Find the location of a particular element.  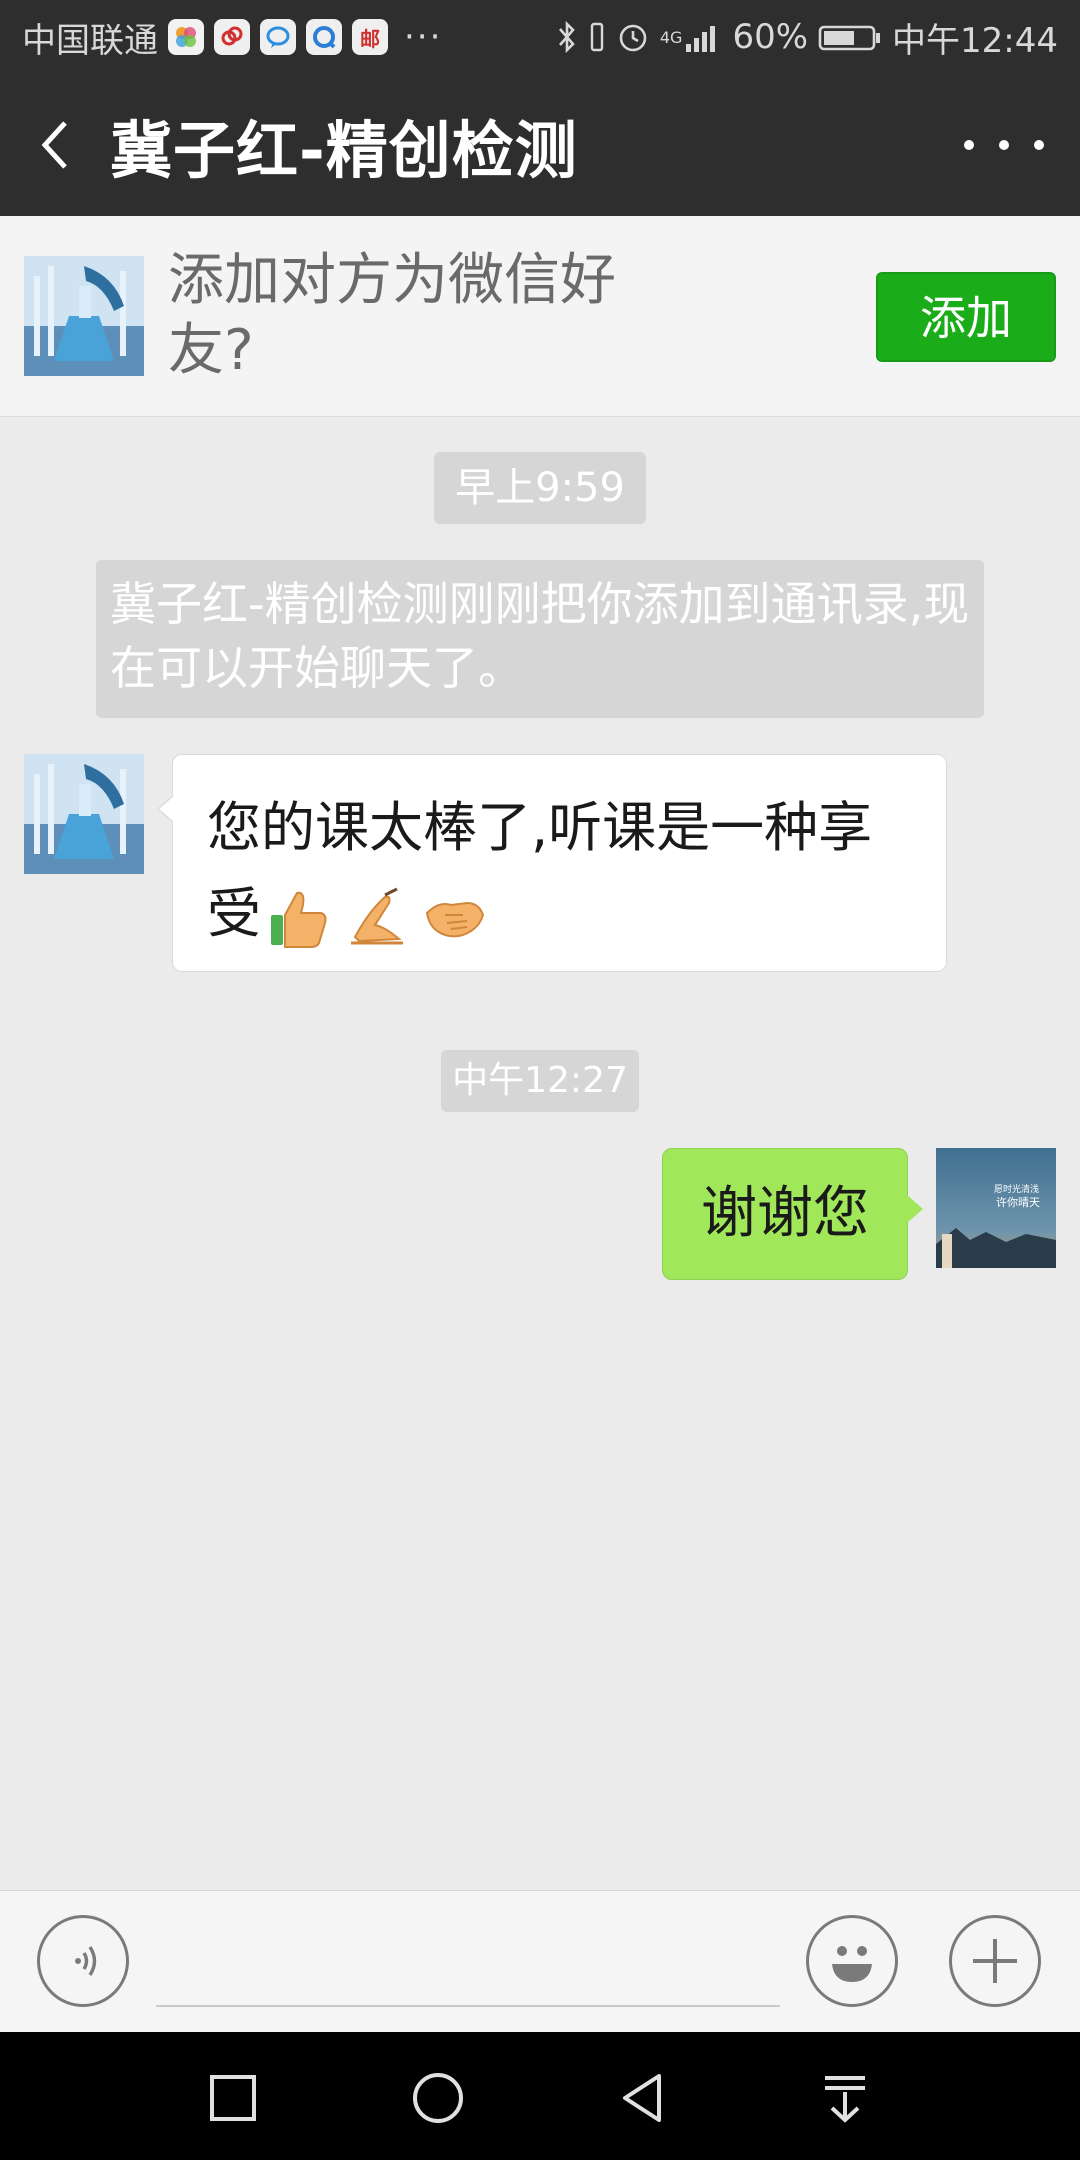

add-friend-prompt: 添加对方为微信好友? is located at coordinates (392, 315).